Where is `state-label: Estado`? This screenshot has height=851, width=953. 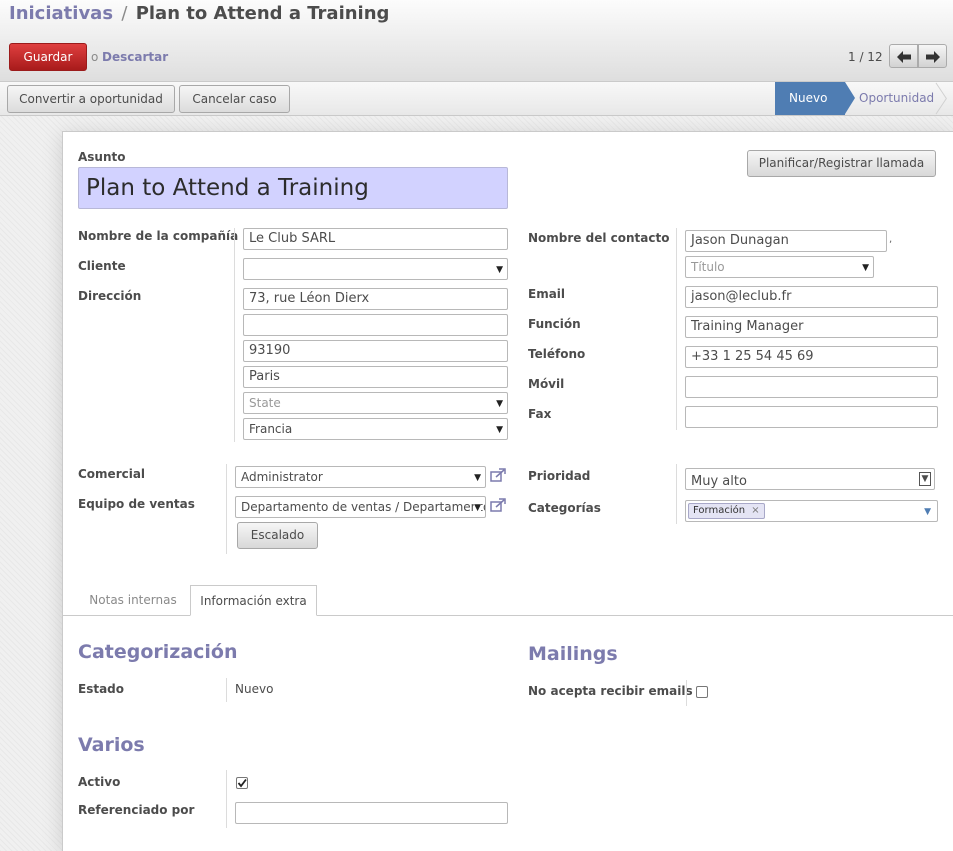
state-label: Estado is located at coordinates (101, 689).